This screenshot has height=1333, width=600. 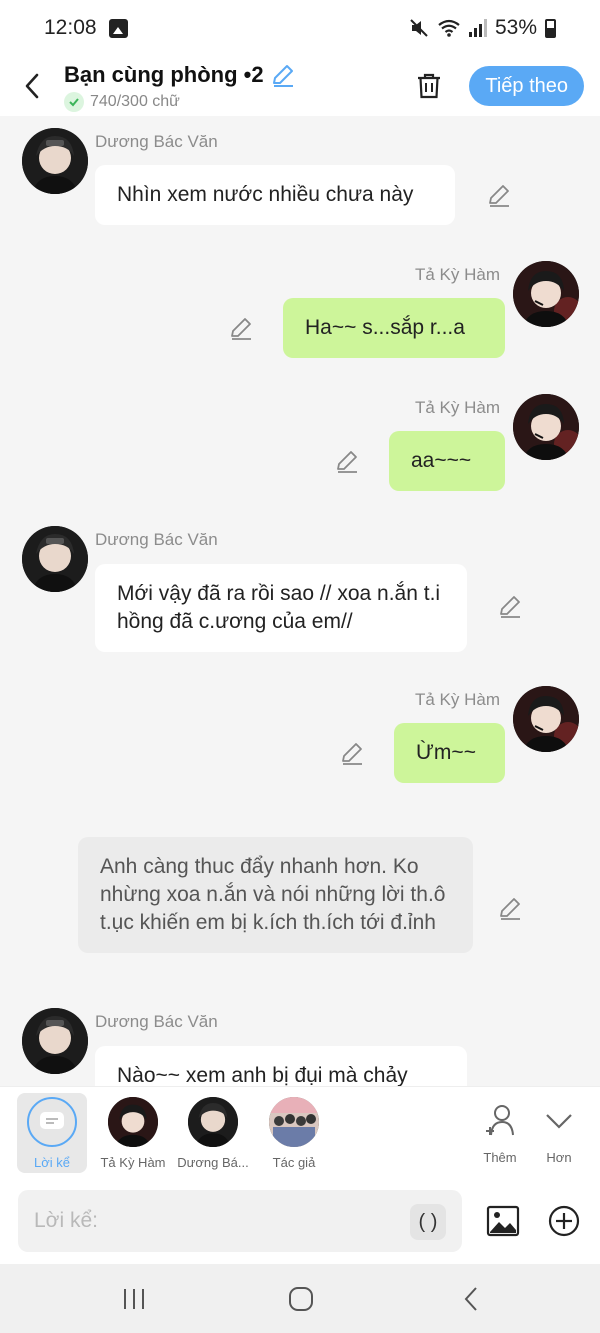 What do you see at coordinates (515, 27) in the screenshot?
I see `battery-percent: 53%` at bounding box center [515, 27].